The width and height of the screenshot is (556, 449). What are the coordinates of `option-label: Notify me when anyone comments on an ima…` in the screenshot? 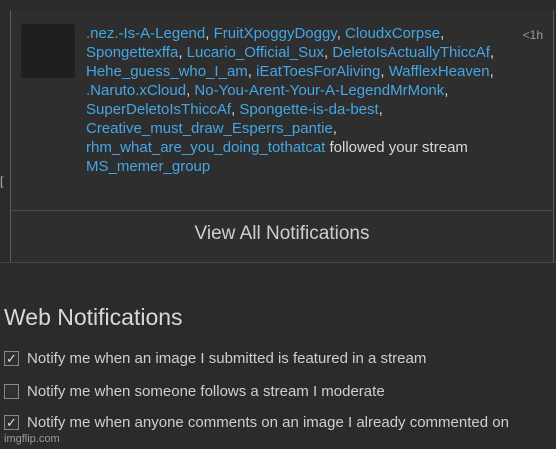 It's located at (268, 422).